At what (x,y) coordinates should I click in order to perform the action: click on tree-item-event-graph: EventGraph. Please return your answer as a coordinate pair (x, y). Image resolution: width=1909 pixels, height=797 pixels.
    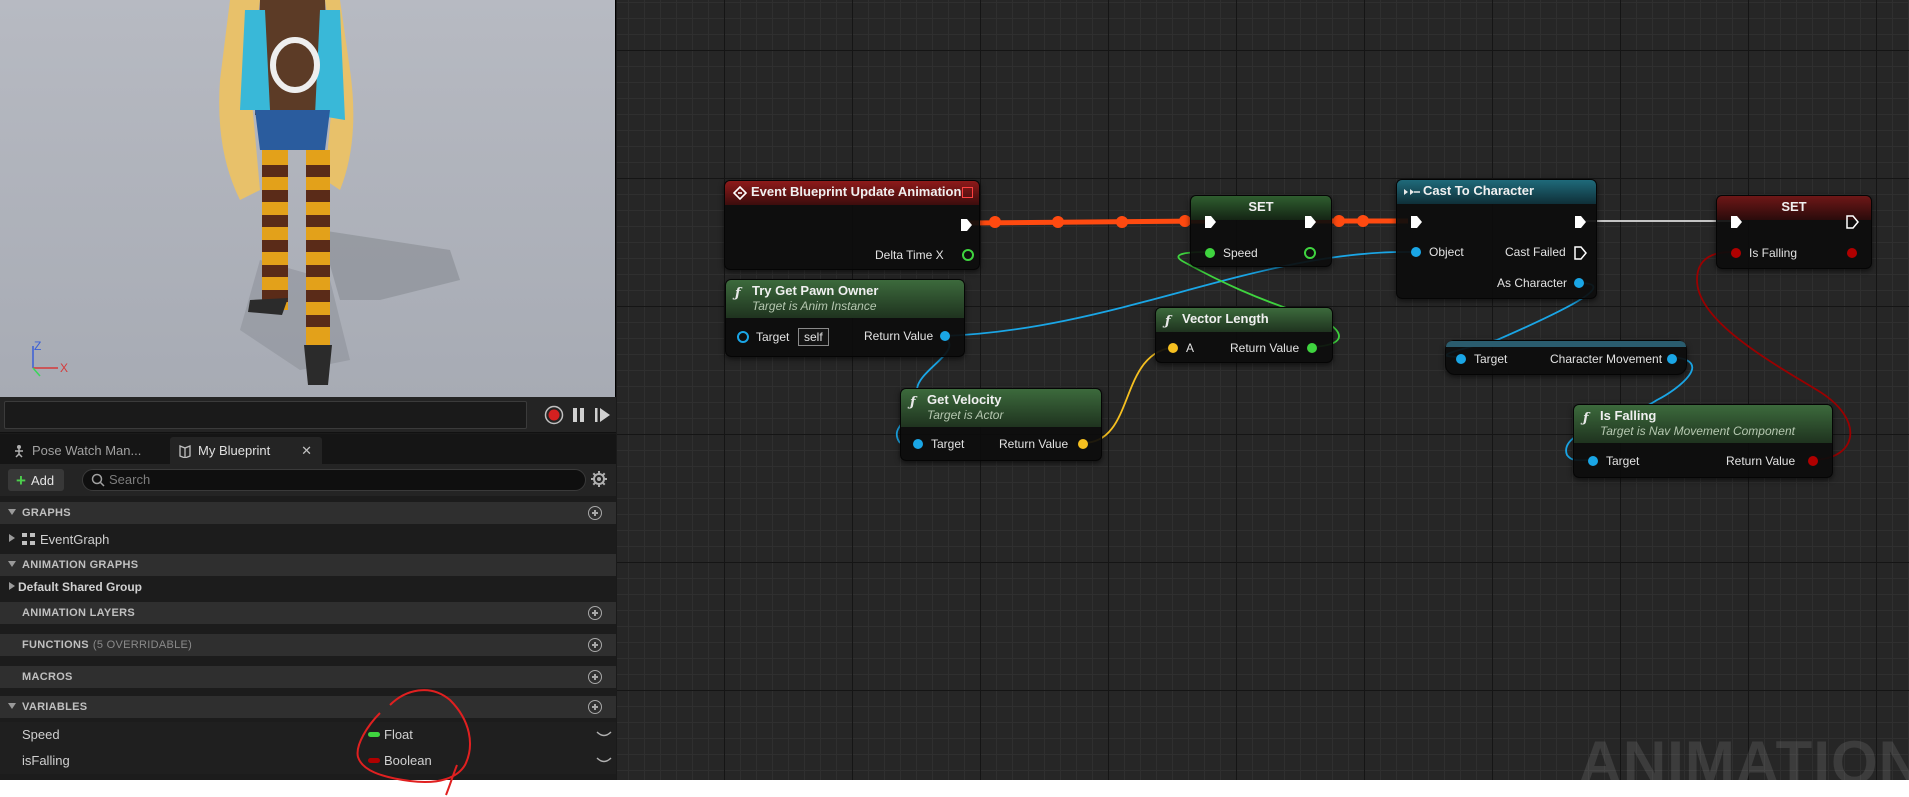
    Looking at the image, I should click on (308, 539).